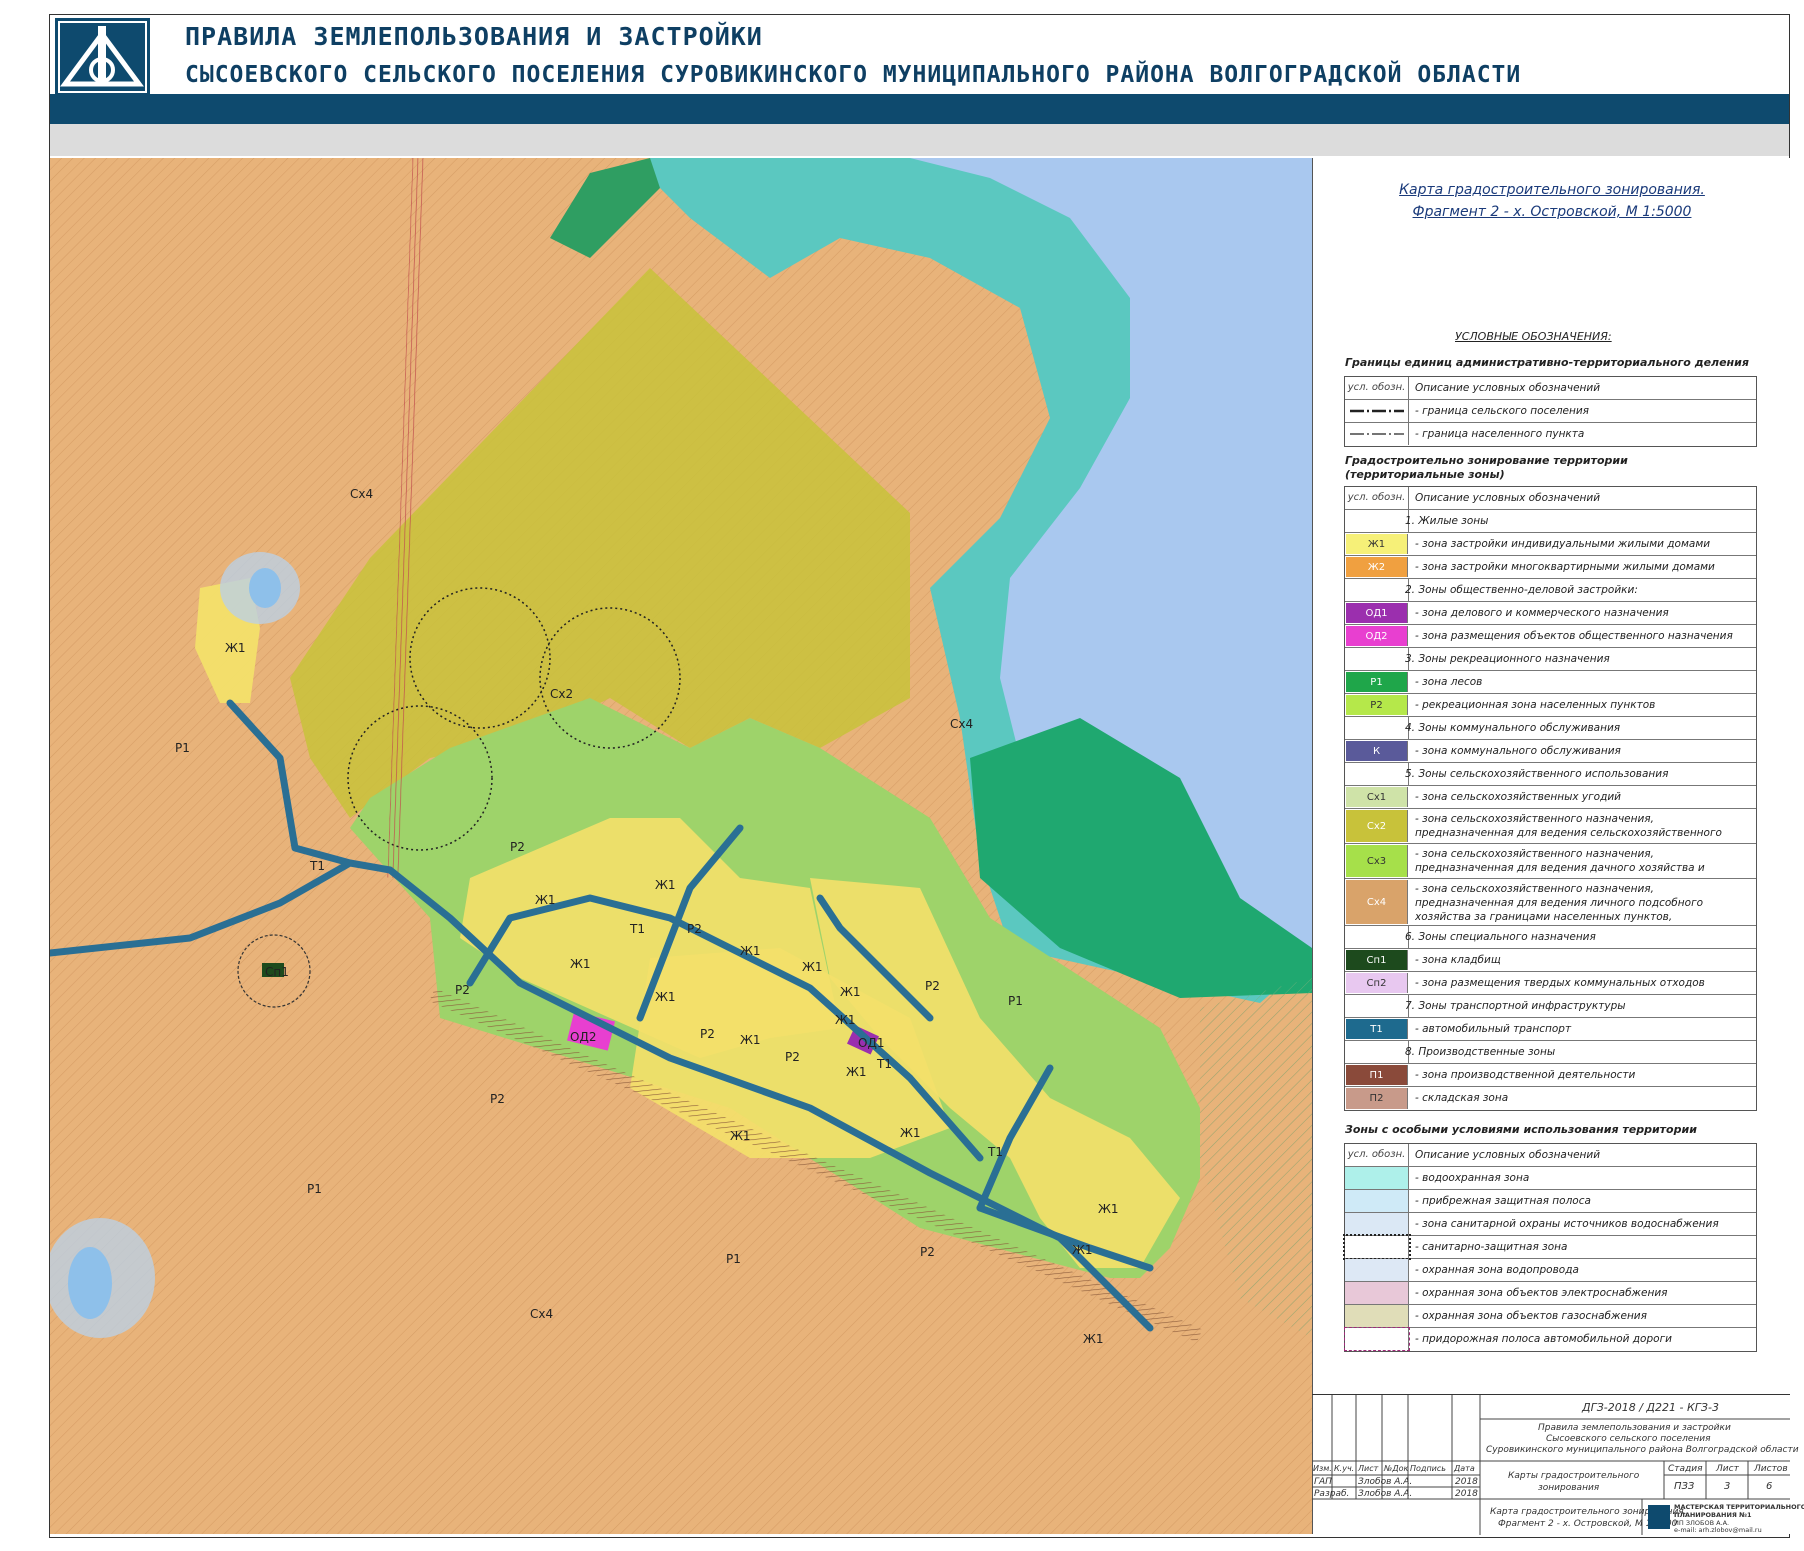 Image resolution: width=1804 pixels, height=1551 pixels. Describe the element at coordinates (462, 990) in the screenshot. I see `label-p2-b: Р2` at that location.